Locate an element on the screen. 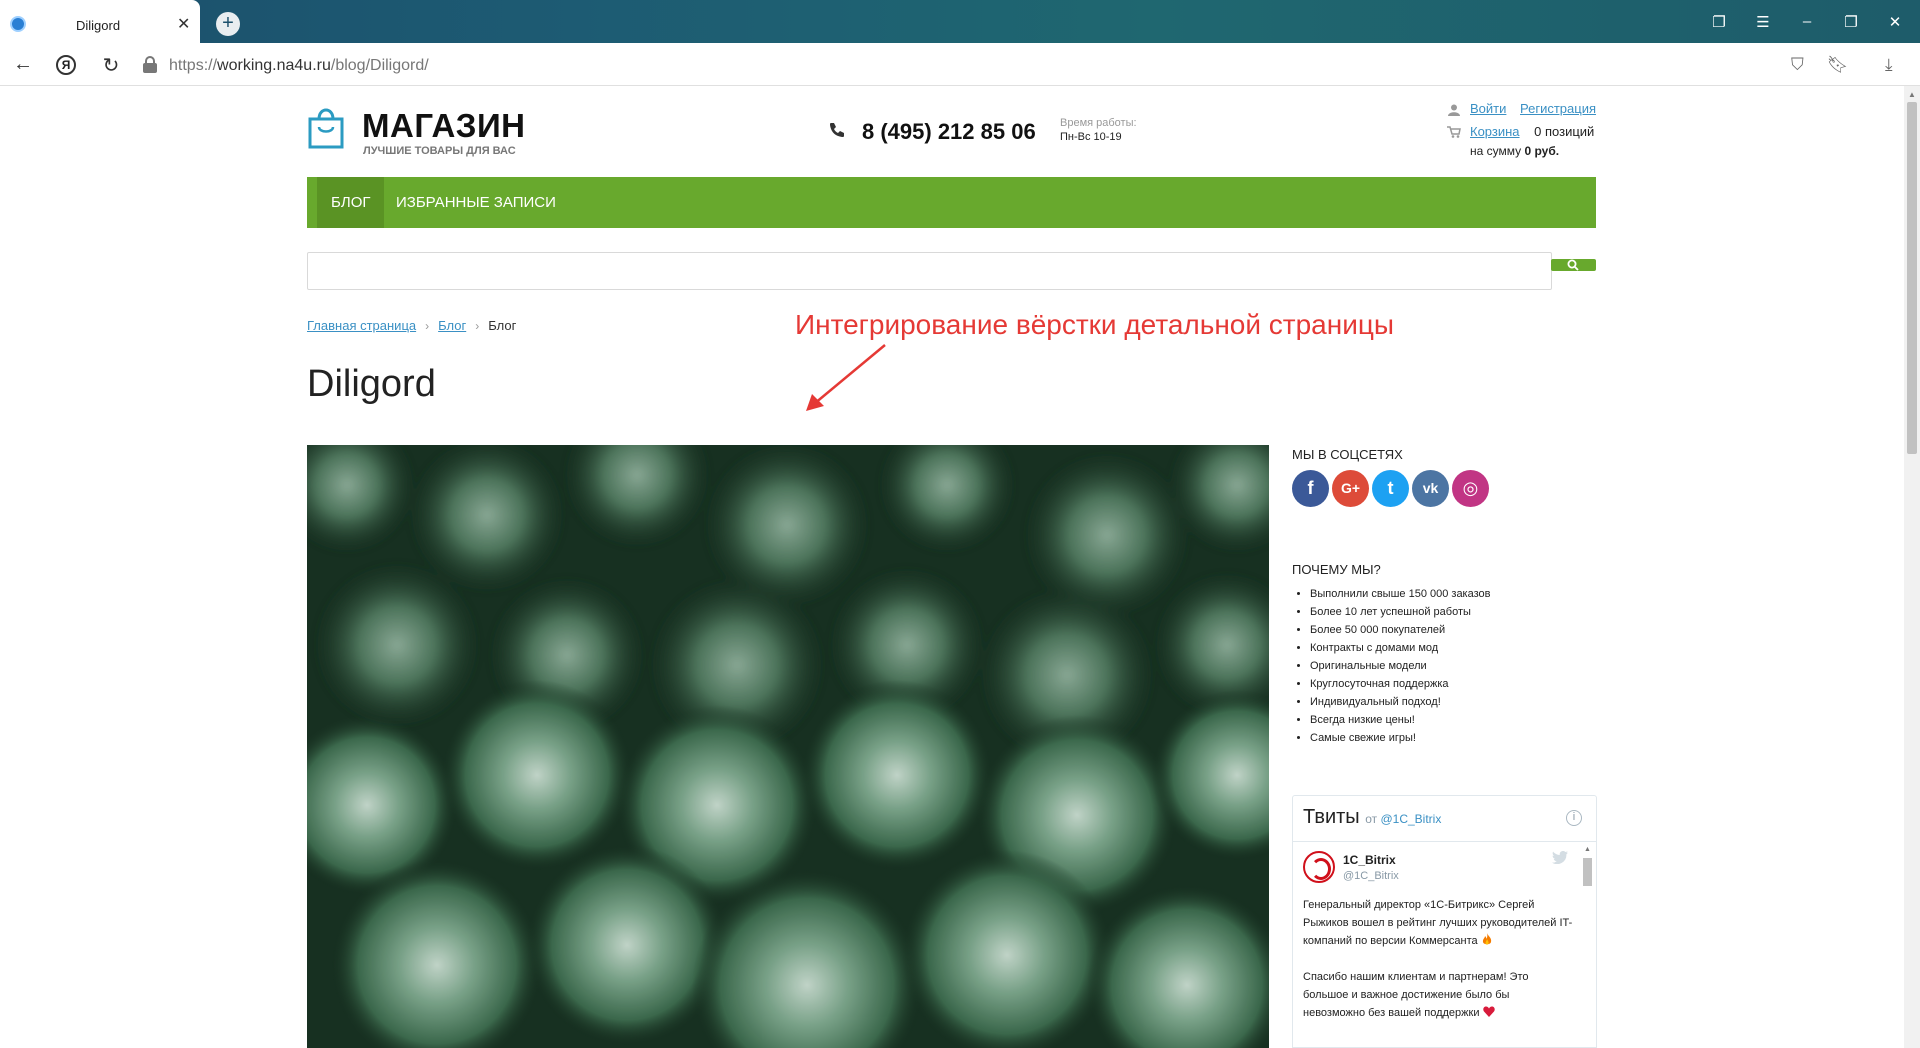 This screenshot has width=1920, height=1048. browser-tab-bar: Diligord ✕ + ❐ ☰ – ❐ ✕ is located at coordinates (960, 21).